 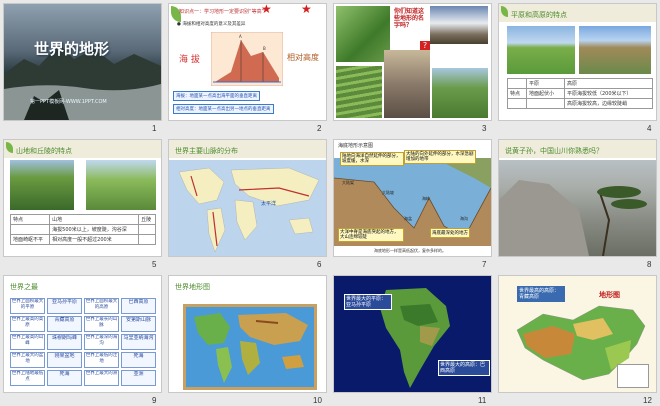 What do you see at coordinates (138, 306) in the screenshot?
I see `record-cell: 巴西高原` at bounding box center [138, 306].